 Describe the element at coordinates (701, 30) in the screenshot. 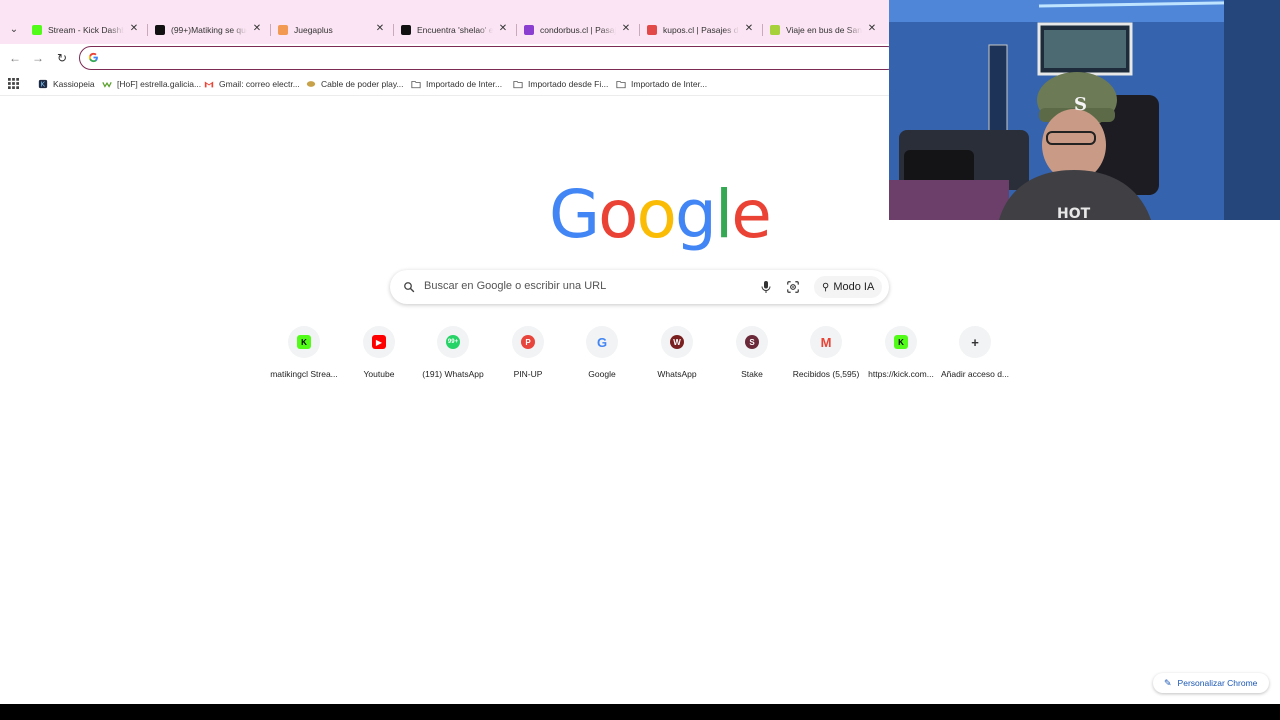

I see `browser-tab: kupos.cl | Pasajes de bus ✕` at that location.